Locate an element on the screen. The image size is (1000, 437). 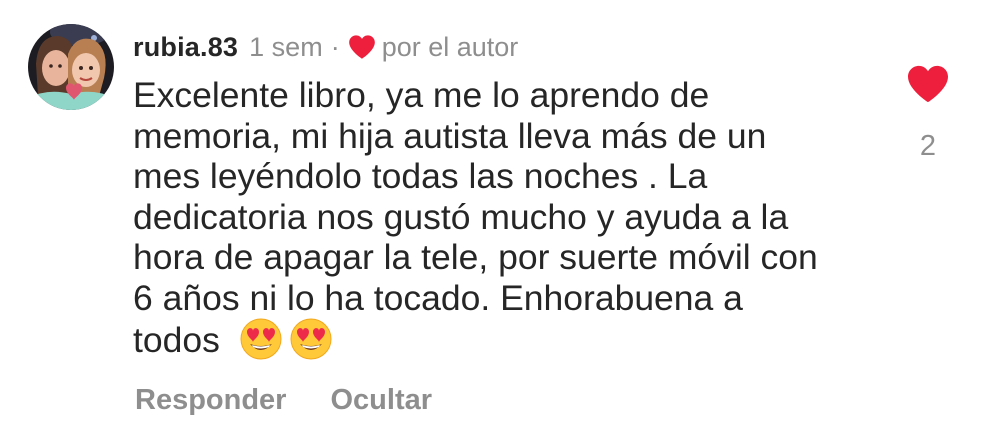
avatar is located at coordinates (71, 67).